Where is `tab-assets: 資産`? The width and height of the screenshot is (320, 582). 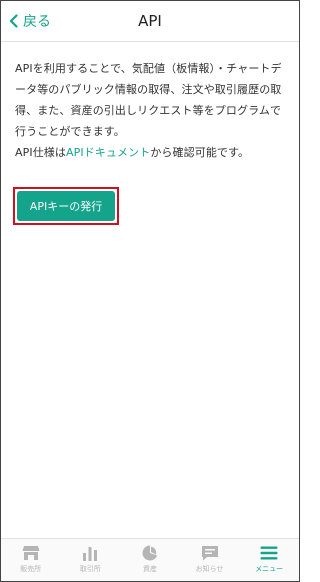 tab-assets: 資産 is located at coordinates (150, 560).